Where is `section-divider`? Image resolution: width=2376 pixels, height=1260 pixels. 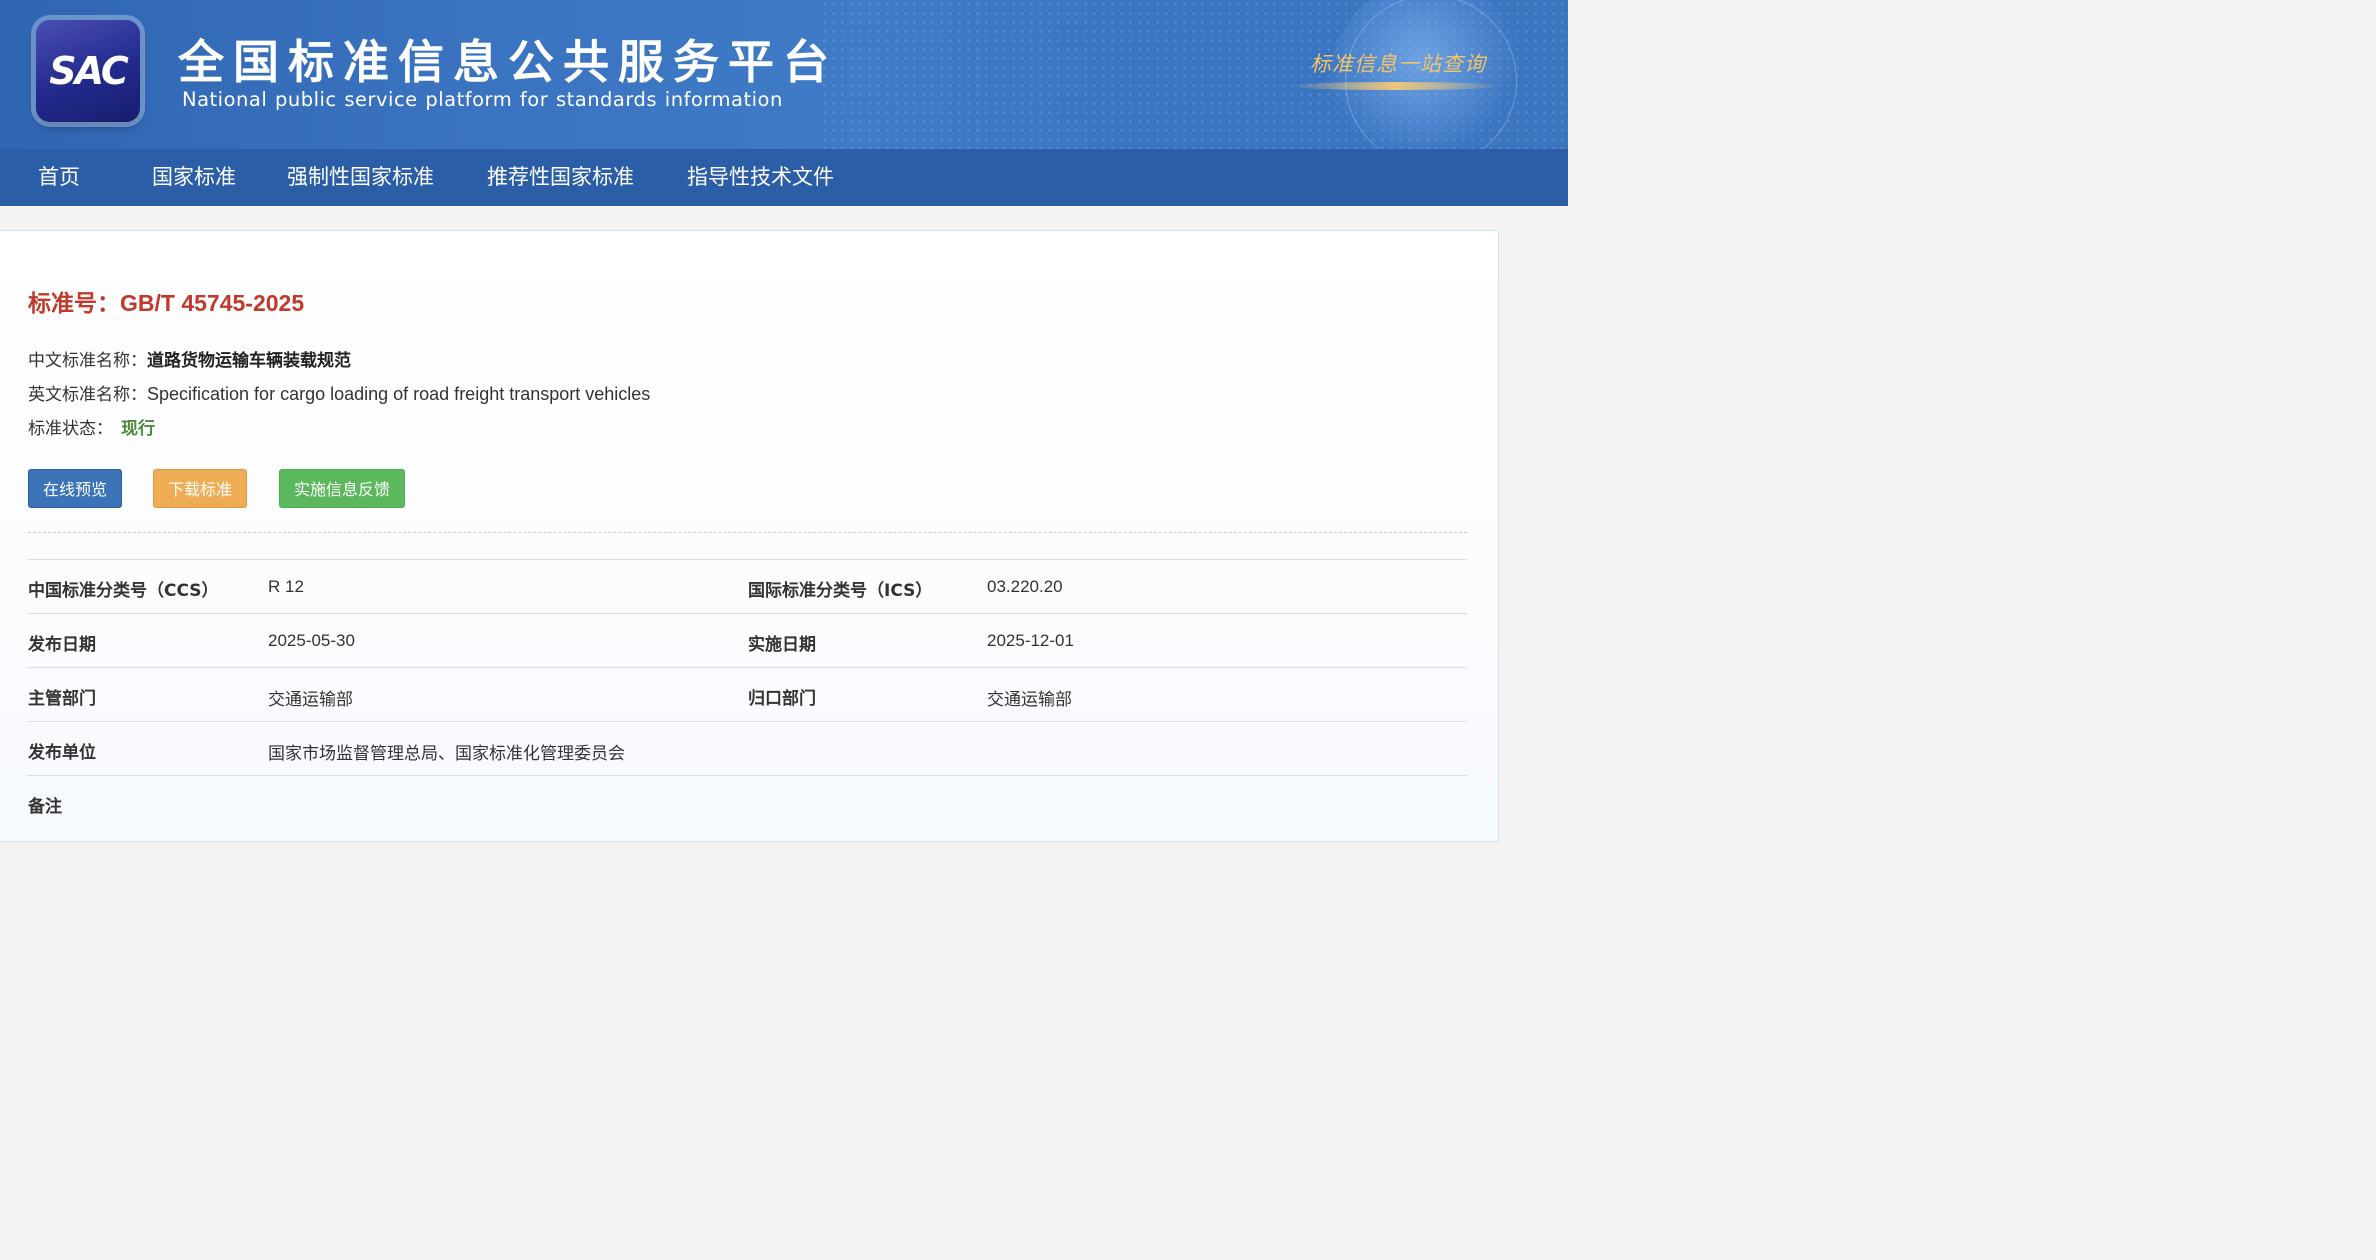 section-divider is located at coordinates (747, 532).